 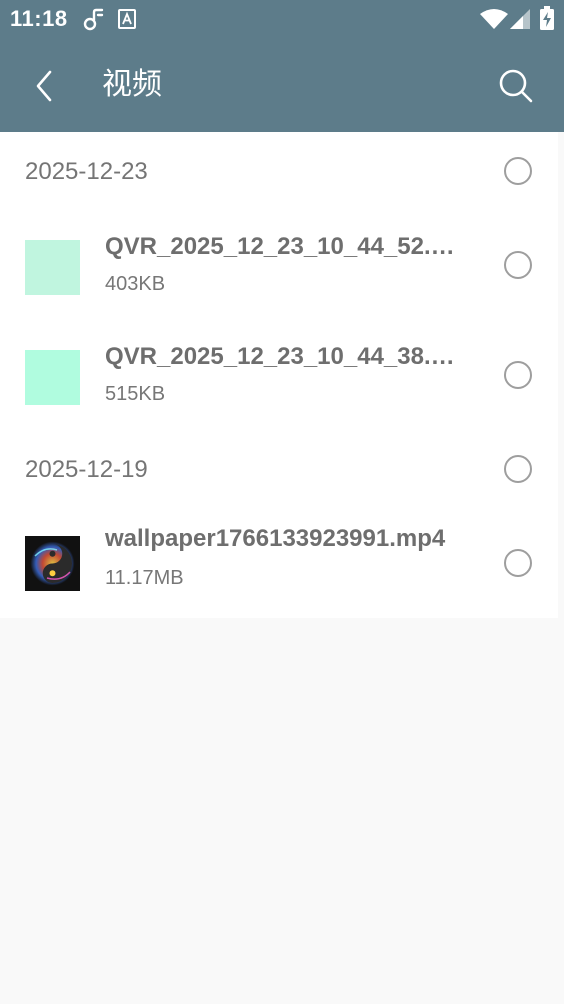 I want to click on status-bar: 11:18, so click(x=282, y=19).